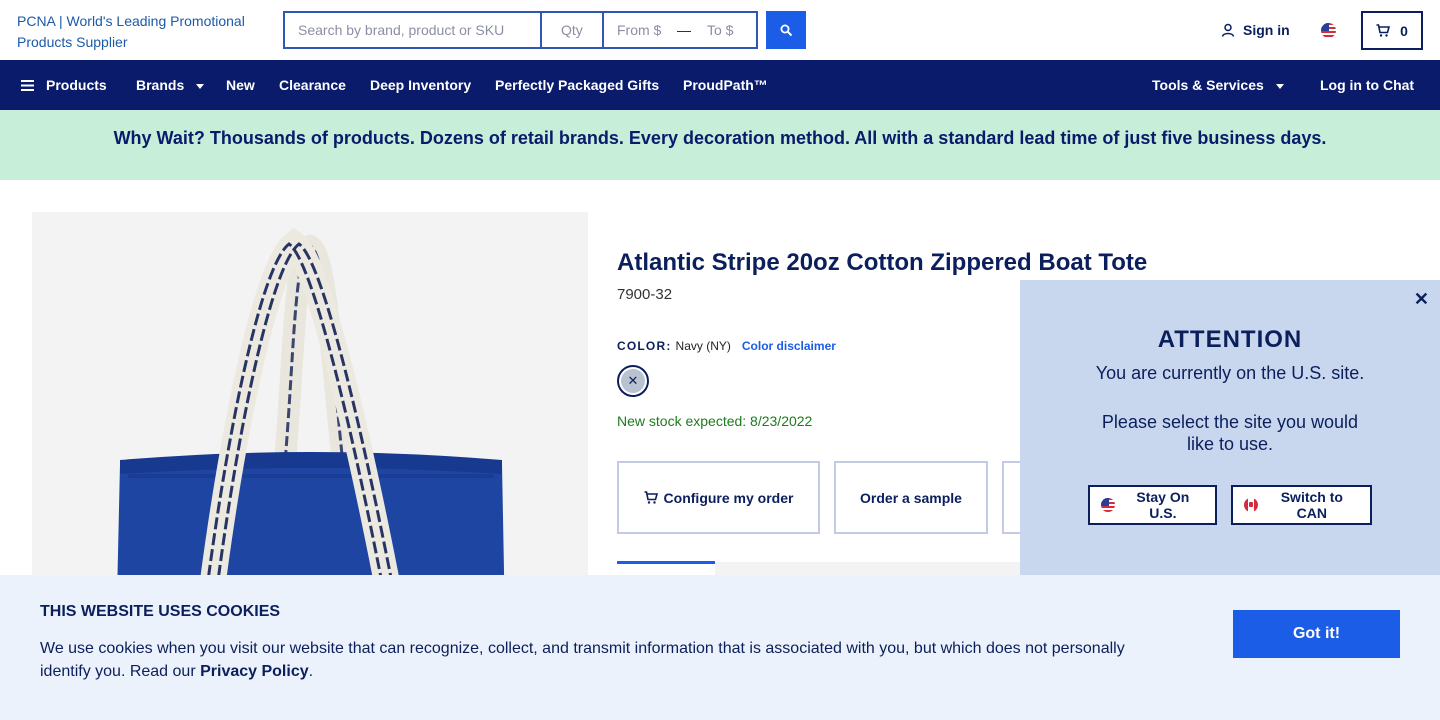 The height and width of the screenshot is (720, 1440). What do you see at coordinates (413, 30) in the screenshot?
I see `search-input: Search by brand, product or SKU` at bounding box center [413, 30].